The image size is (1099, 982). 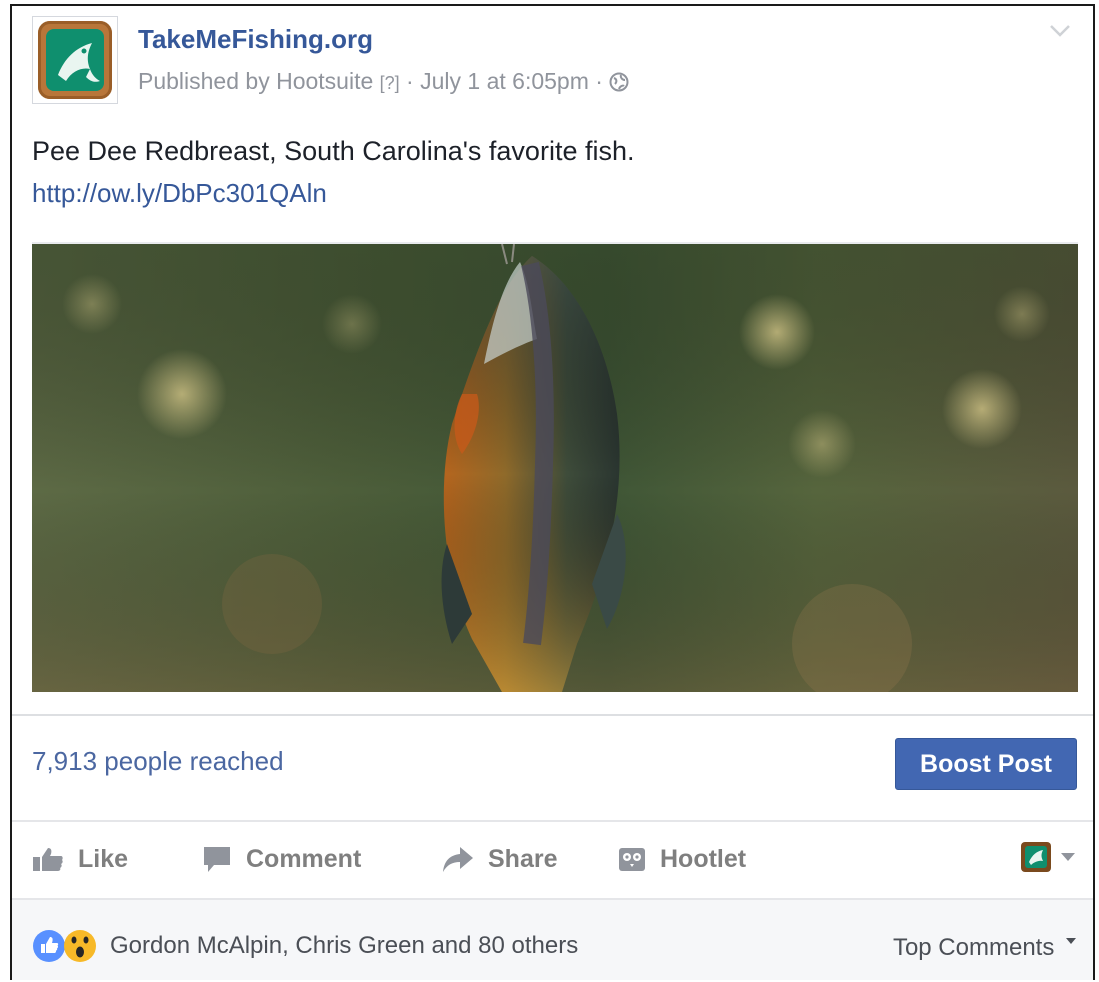 I want to click on wow-reaction-icon, so click(x=80, y=946).